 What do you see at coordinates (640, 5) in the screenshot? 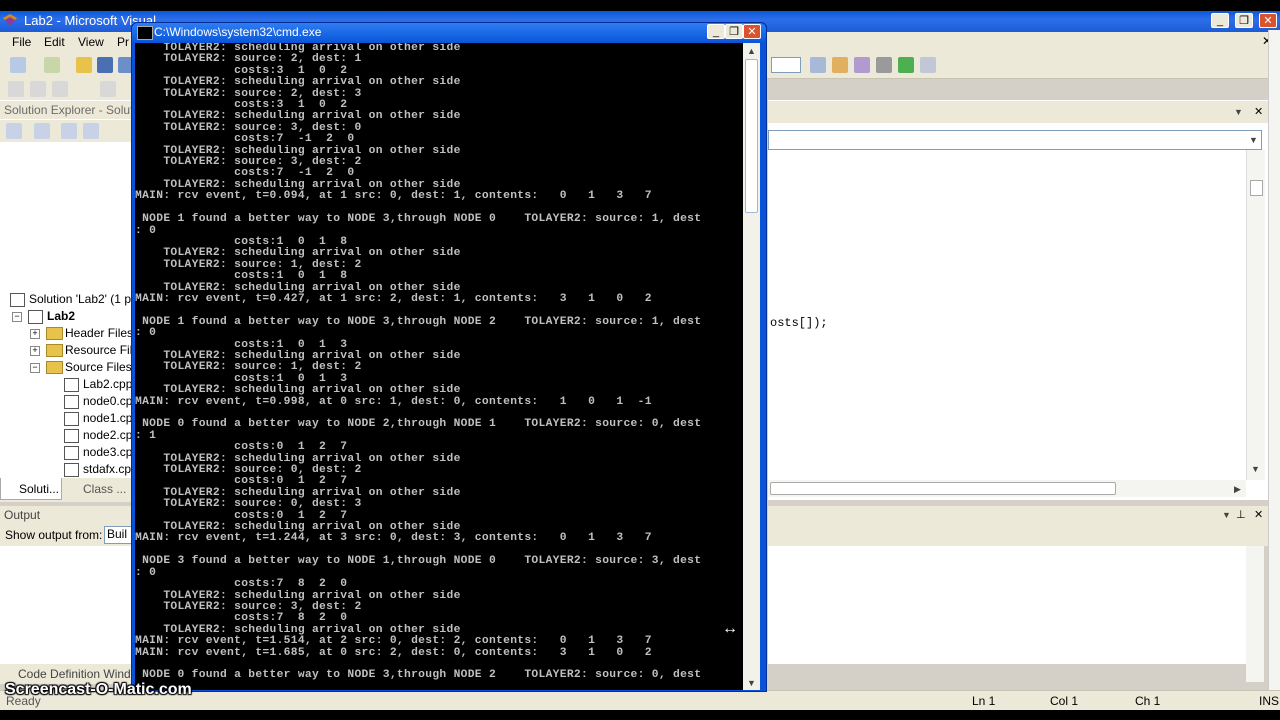
I see `letterbox-top` at bounding box center [640, 5].